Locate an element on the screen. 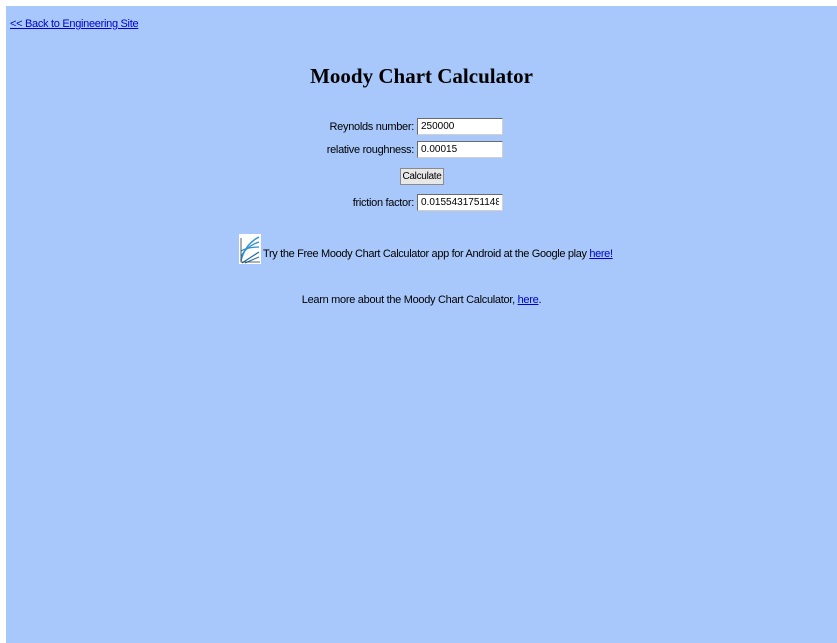 This screenshot has width=837, height=643. friction-row: friction factor: is located at coordinates (421, 202).